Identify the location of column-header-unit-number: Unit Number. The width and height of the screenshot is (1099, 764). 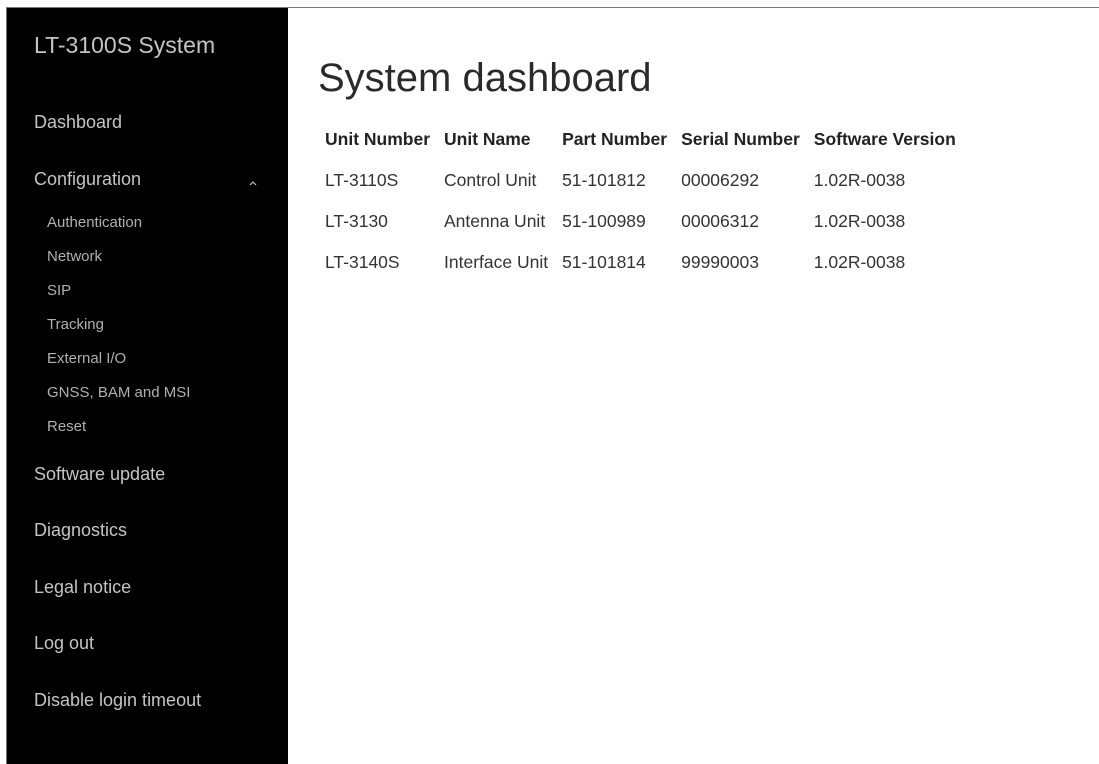
(377, 139).